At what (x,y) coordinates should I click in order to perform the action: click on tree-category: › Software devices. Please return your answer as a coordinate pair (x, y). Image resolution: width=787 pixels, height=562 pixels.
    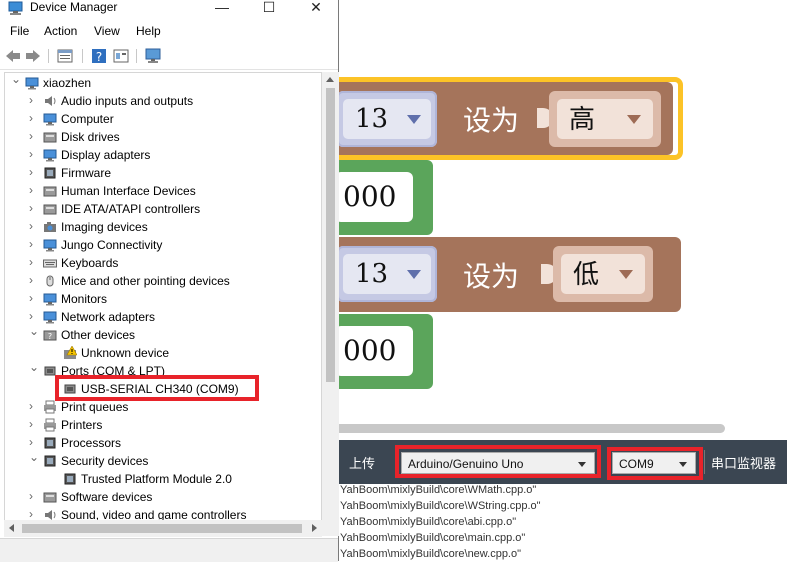
    Looking at the image, I should click on (163, 497).